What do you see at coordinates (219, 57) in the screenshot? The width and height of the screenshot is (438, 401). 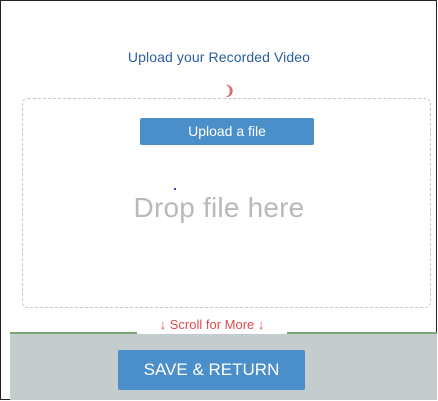 I see `upload-title: Upload your Recorded Video` at bounding box center [219, 57].